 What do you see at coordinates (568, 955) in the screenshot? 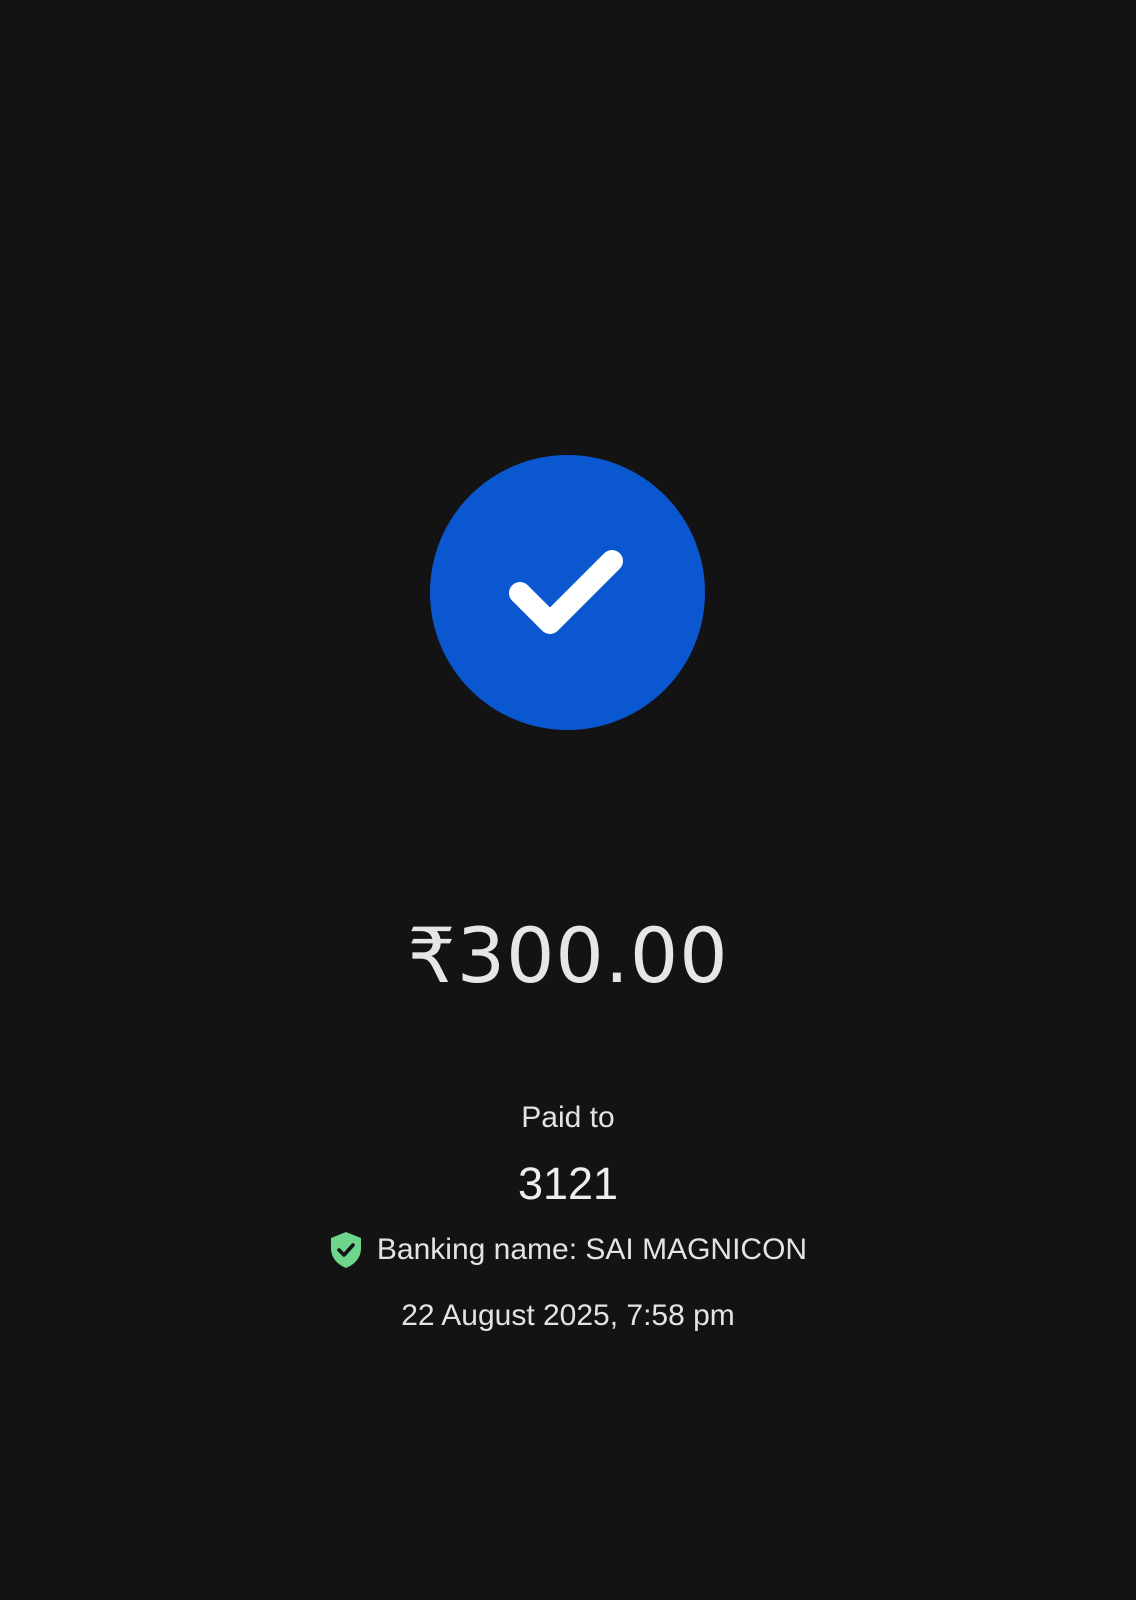
I see `payment-amount: ₹300.00` at bounding box center [568, 955].